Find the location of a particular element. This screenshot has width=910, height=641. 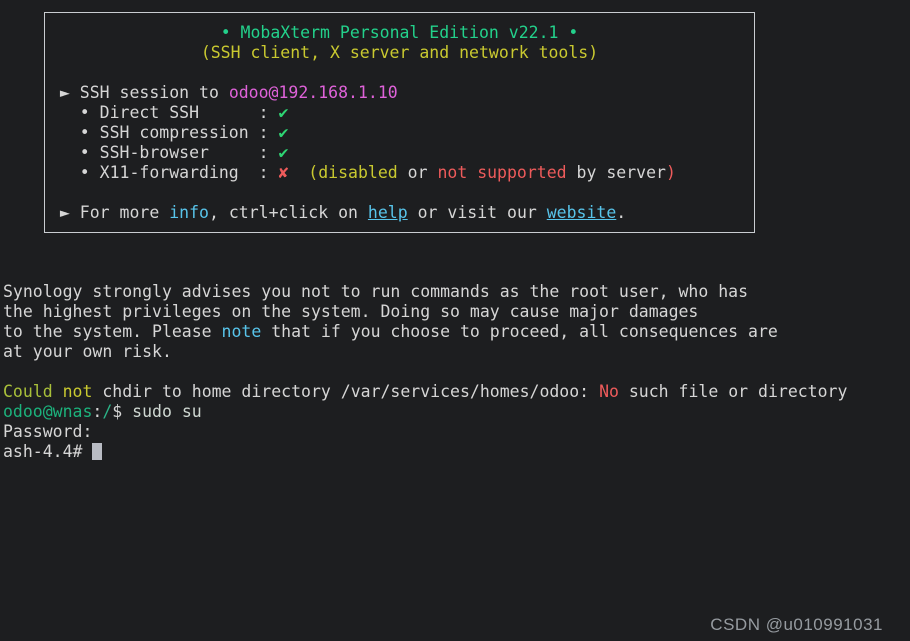

feature-browser-label: • SSH-browser : is located at coordinates (164, 152).